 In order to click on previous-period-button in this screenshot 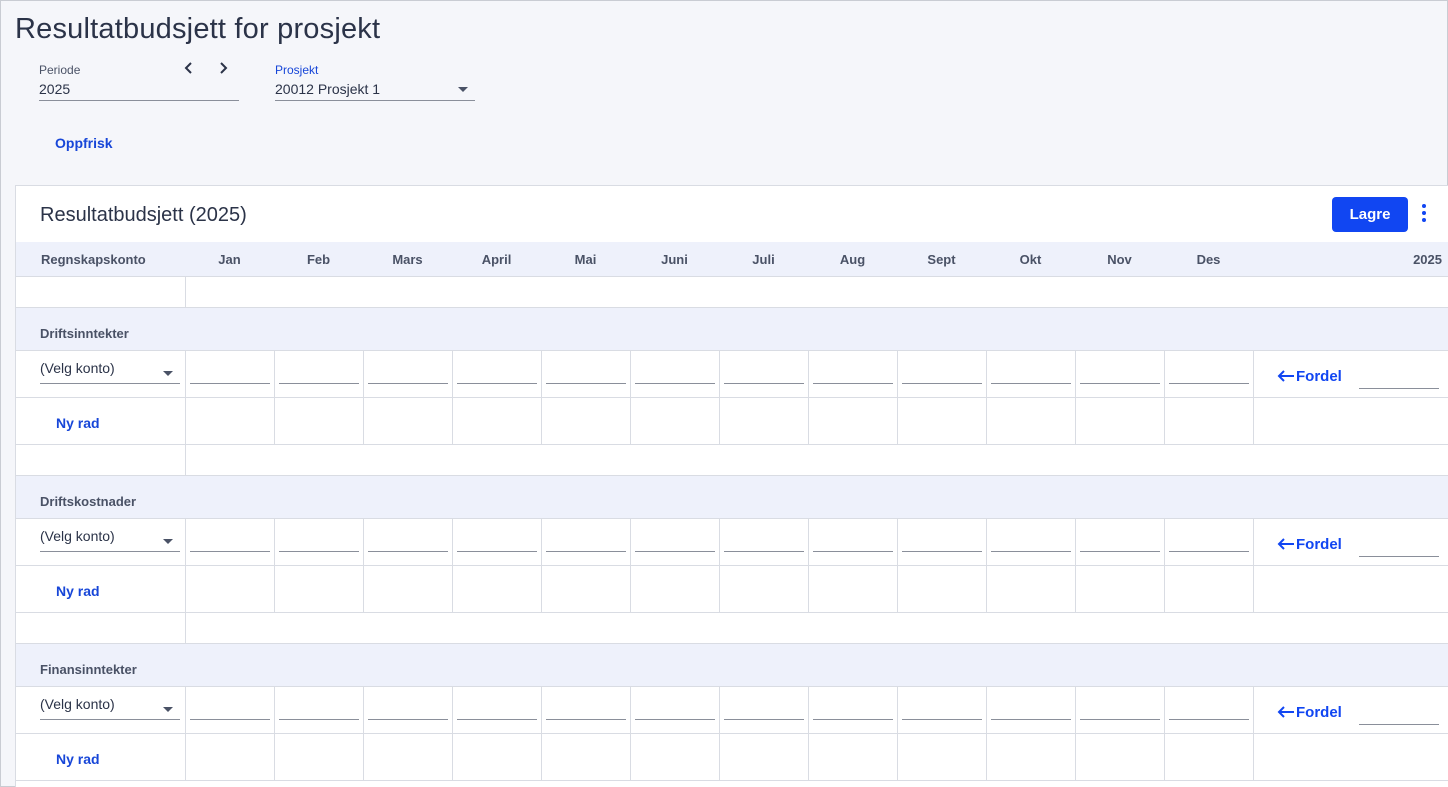, I will do `click(189, 69)`.